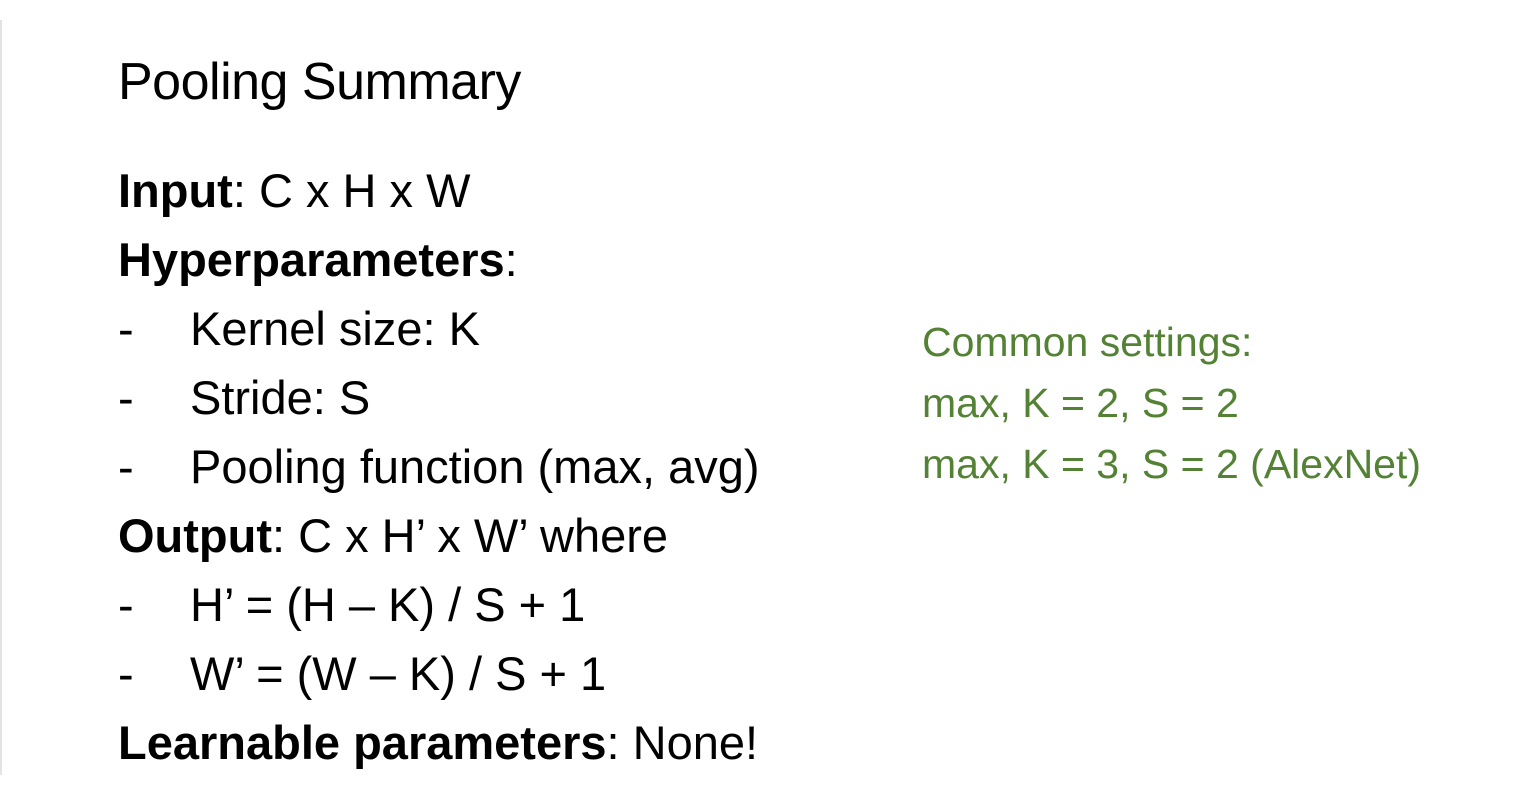 This screenshot has height=790, width=1520. Describe the element at coordinates (1, 397) in the screenshot. I see `slide-left-border` at that location.